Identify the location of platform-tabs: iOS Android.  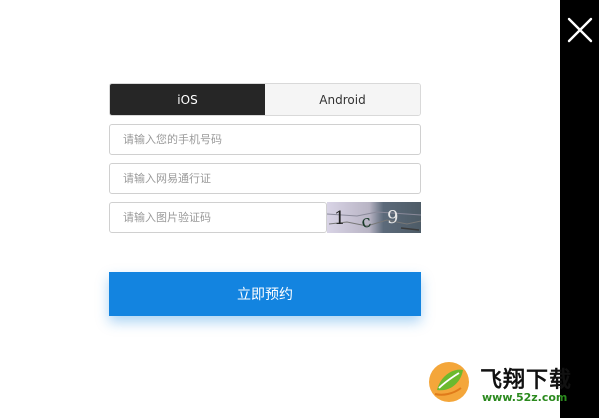
(265, 99).